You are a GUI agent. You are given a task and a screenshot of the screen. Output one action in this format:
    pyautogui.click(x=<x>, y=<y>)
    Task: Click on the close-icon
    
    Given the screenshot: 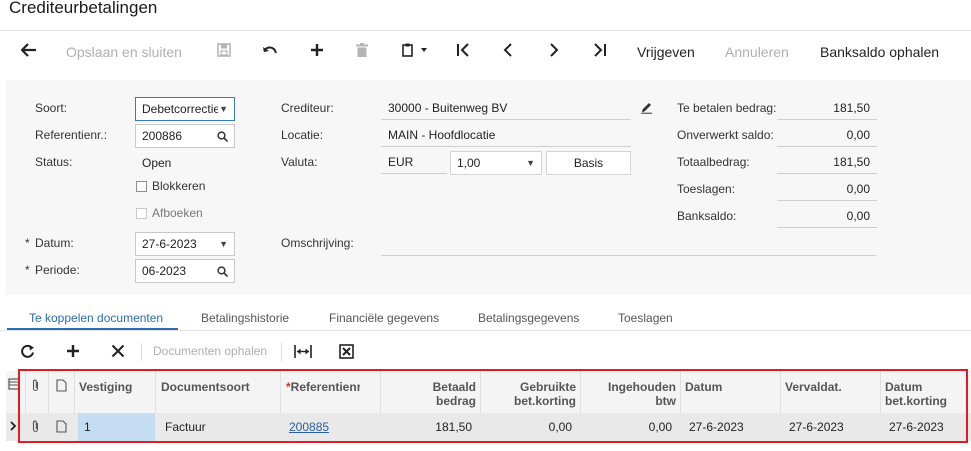 What is the action you would take?
    pyautogui.click(x=118, y=352)
    